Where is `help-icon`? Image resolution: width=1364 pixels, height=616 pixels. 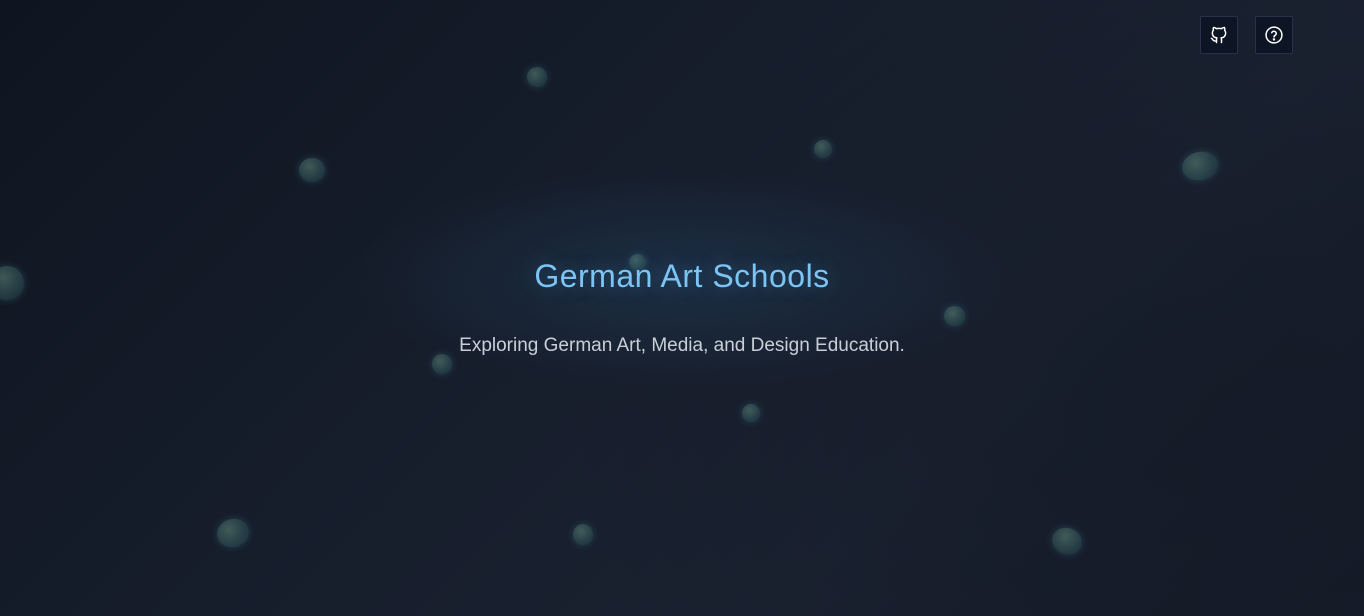
help-icon is located at coordinates (1274, 35).